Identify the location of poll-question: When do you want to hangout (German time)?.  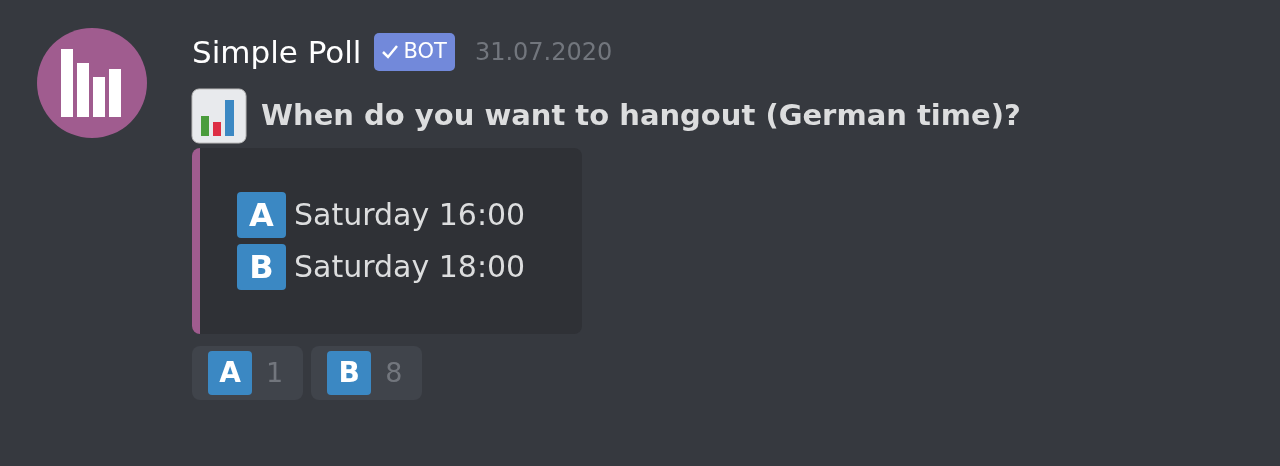
(641, 116).